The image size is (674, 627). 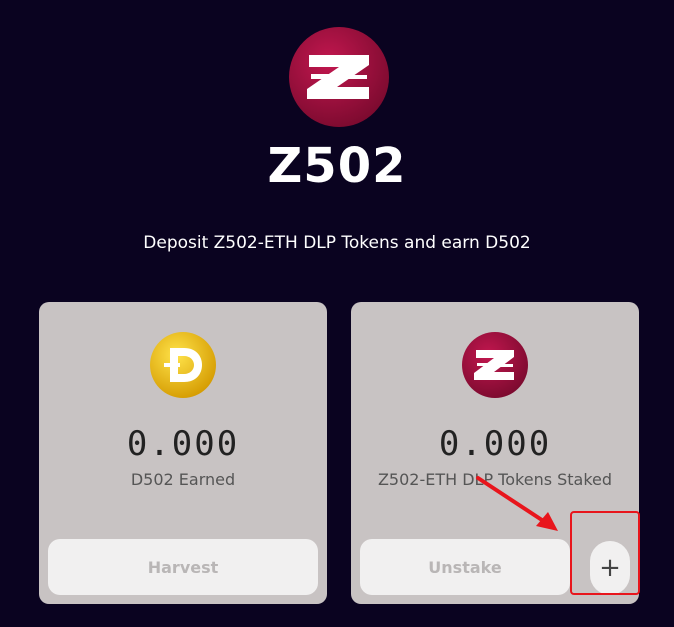 I want to click on z502-coin-icon, so click(x=495, y=365).